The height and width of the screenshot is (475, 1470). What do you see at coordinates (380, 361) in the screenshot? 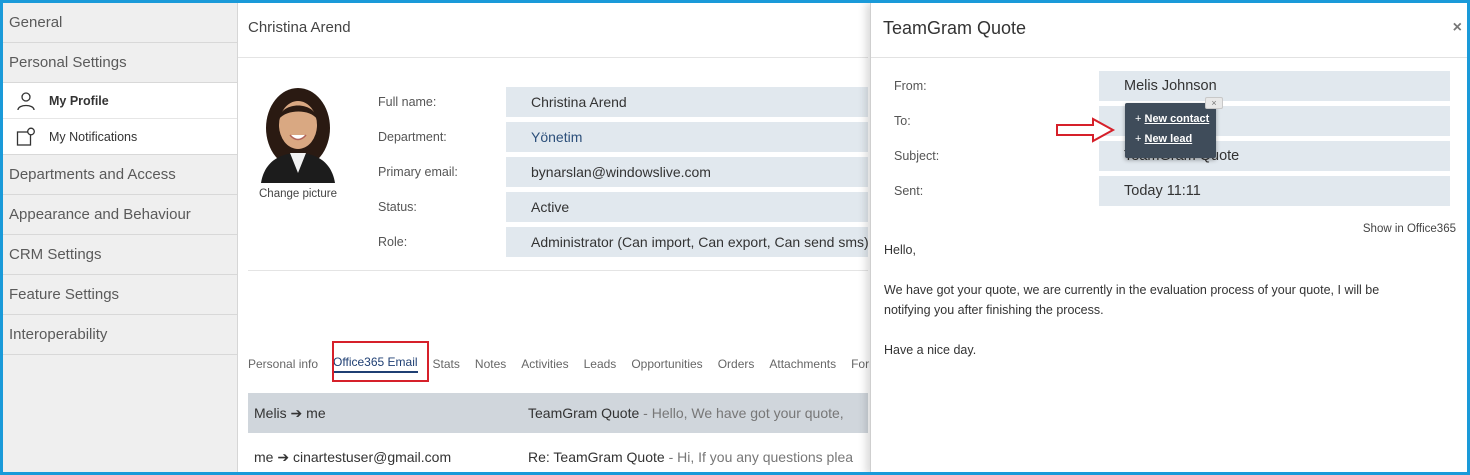
I see `highlight-box` at bounding box center [380, 361].